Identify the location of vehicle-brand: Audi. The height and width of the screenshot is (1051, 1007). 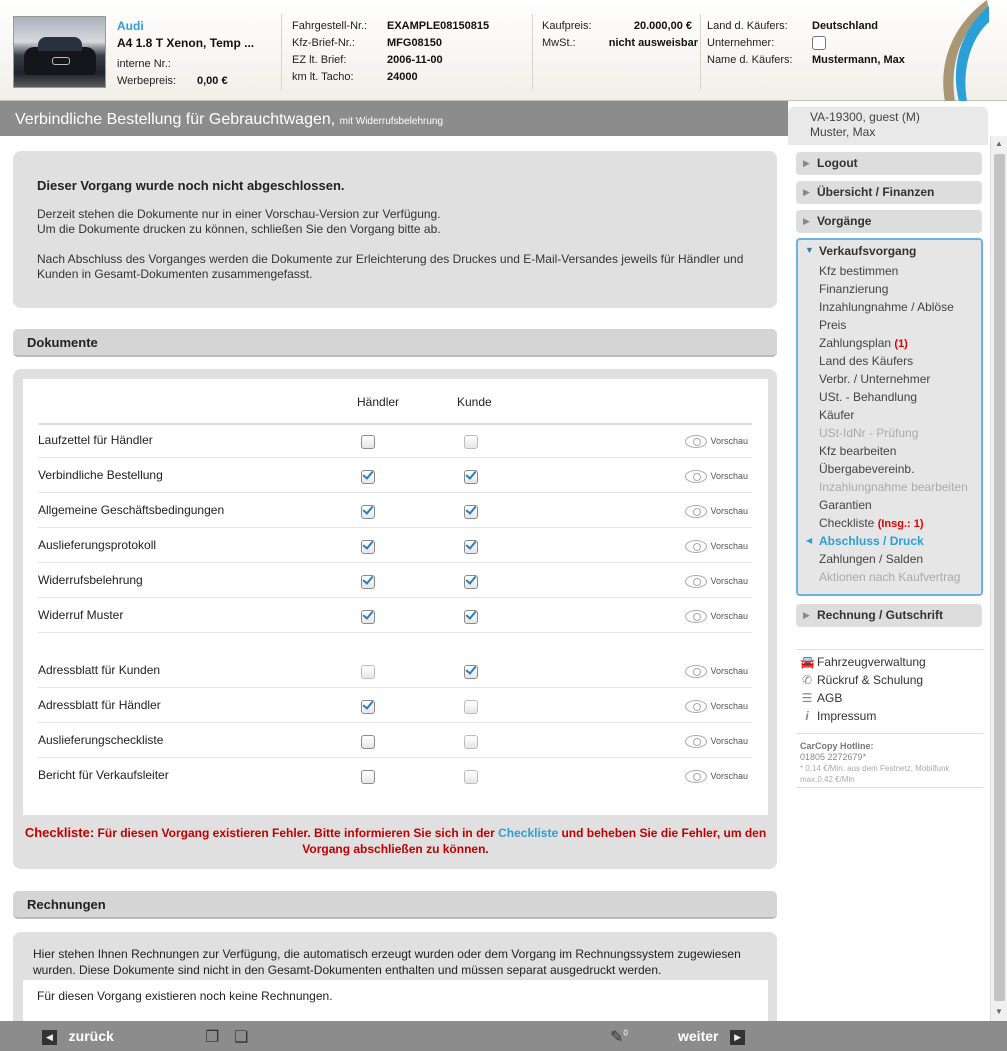
(130, 26).